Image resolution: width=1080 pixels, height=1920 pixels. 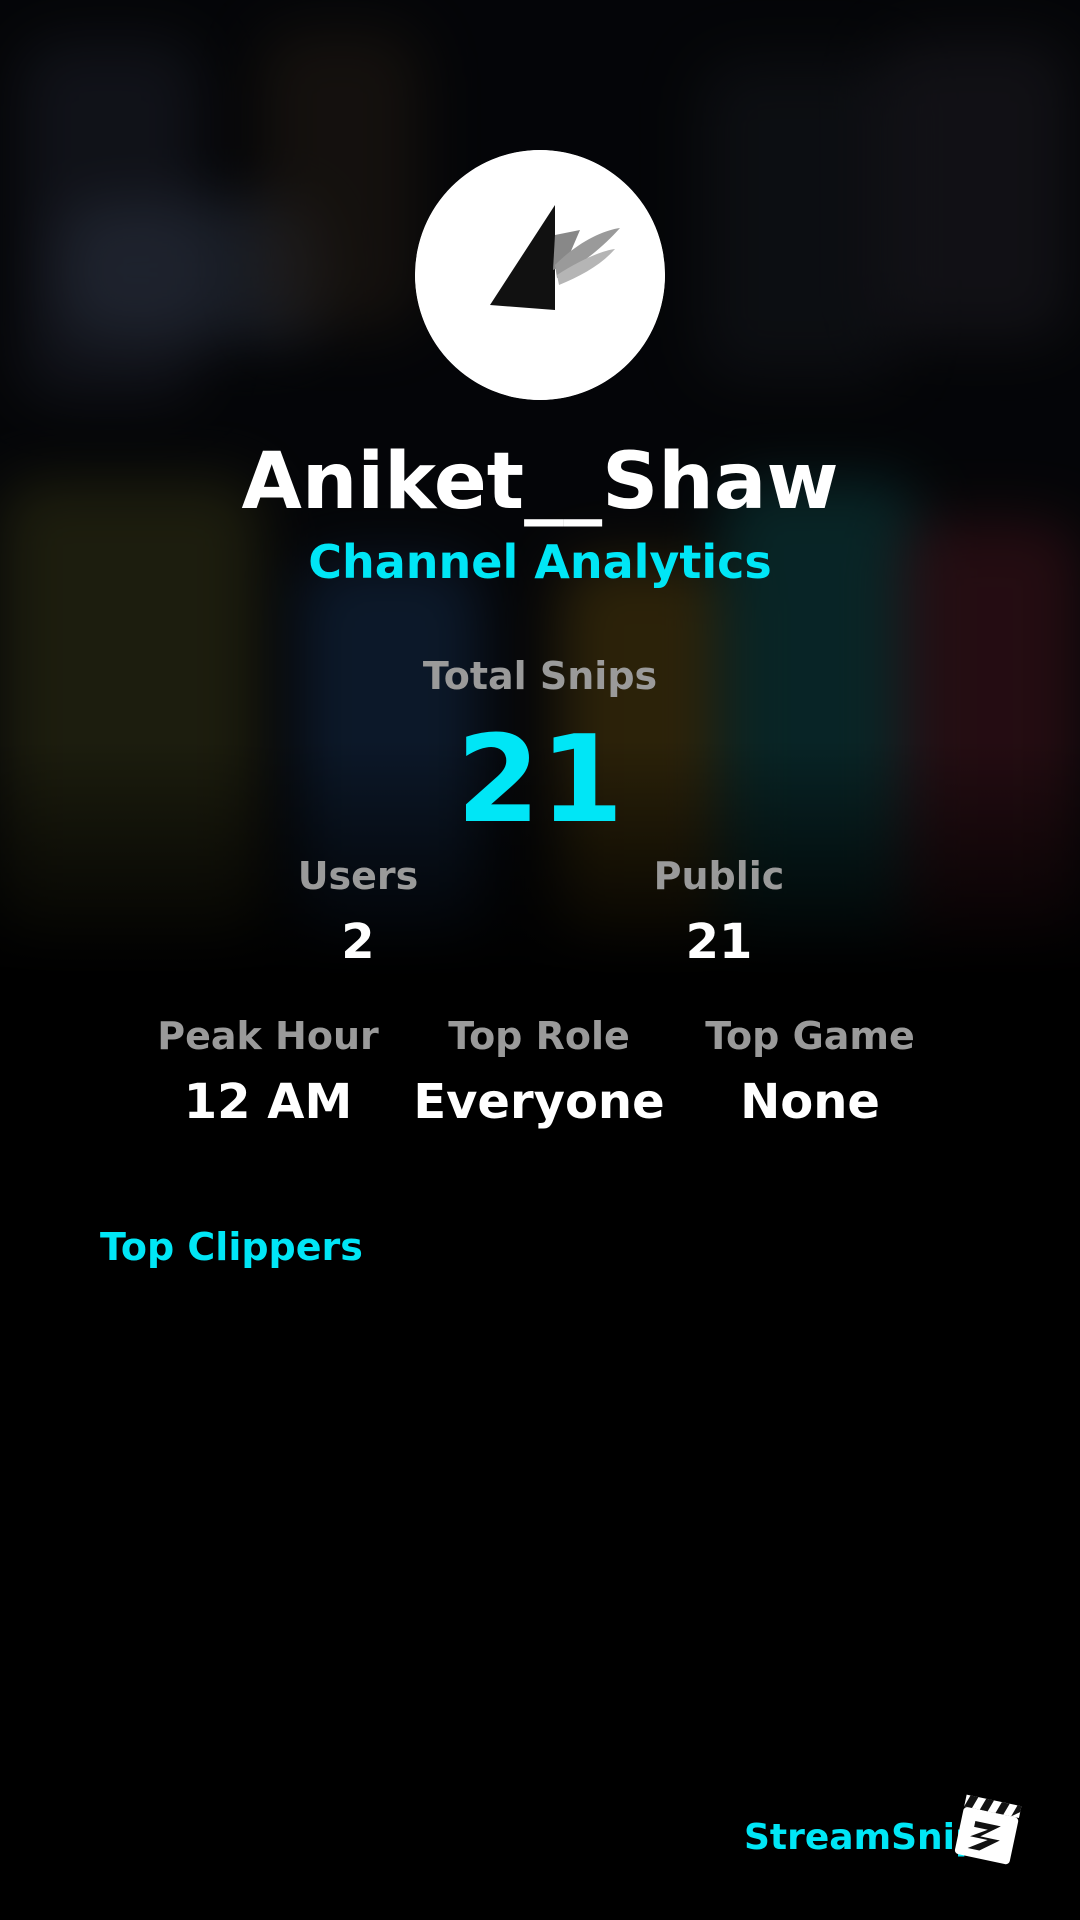 I want to click on top-game-value: None, so click(x=810, y=1102).